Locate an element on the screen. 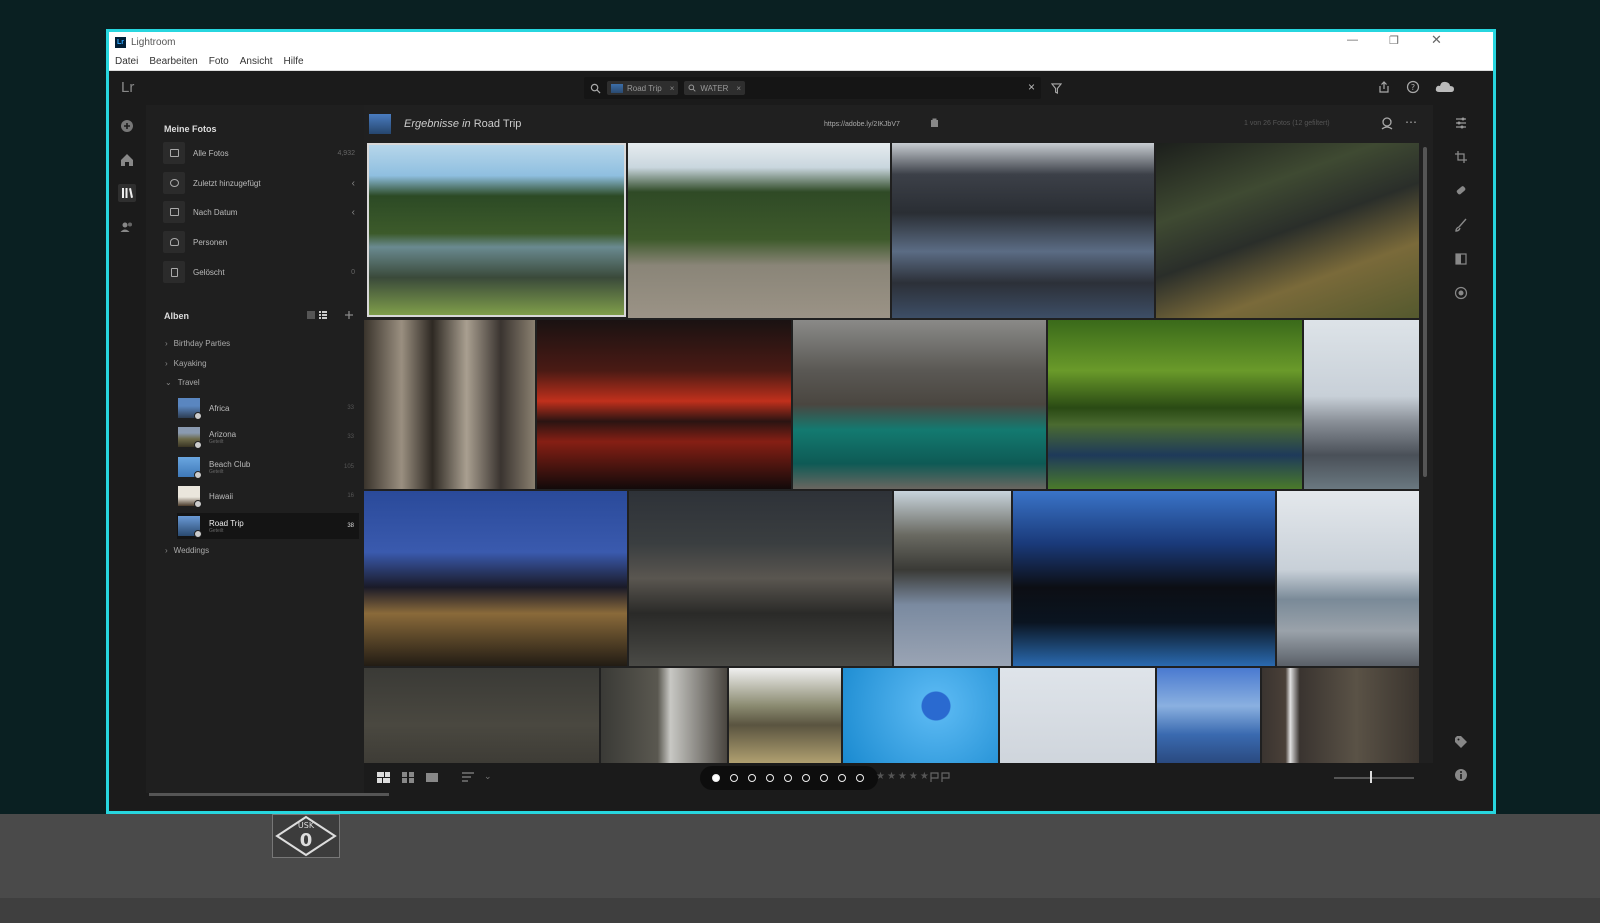 The height and width of the screenshot is (923, 1600). healing-brush-icon is located at coordinates (1461, 191).